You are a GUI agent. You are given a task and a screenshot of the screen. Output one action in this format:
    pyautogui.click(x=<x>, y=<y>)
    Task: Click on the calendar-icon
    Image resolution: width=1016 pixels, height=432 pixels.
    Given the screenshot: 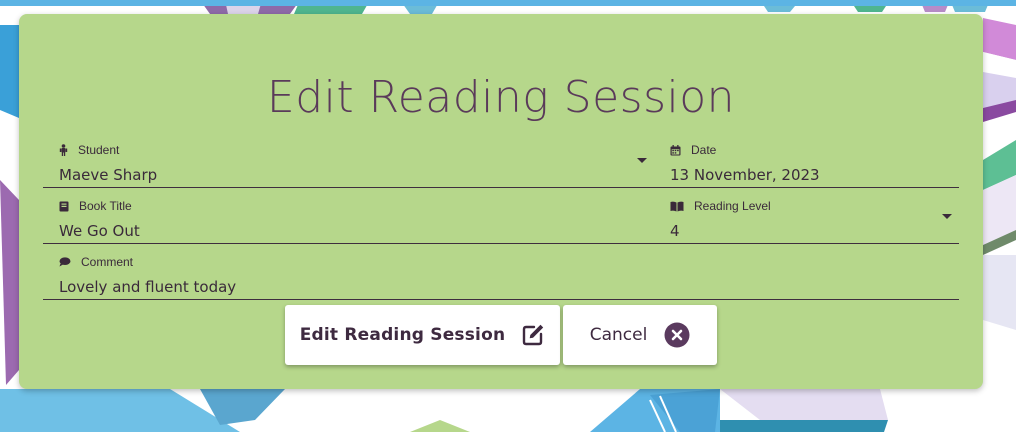 What is the action you would take?
    pyautogui.click(x=675, y=149)
    